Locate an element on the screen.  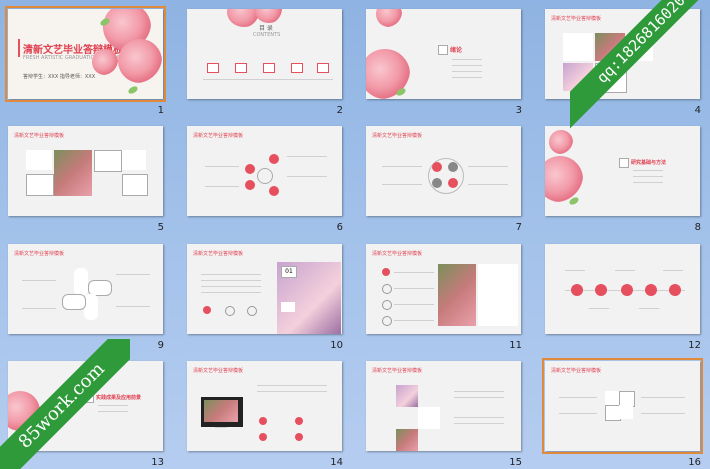
slide-thumbnail-3: 绪论 3 is located at coordinates (442, 61).